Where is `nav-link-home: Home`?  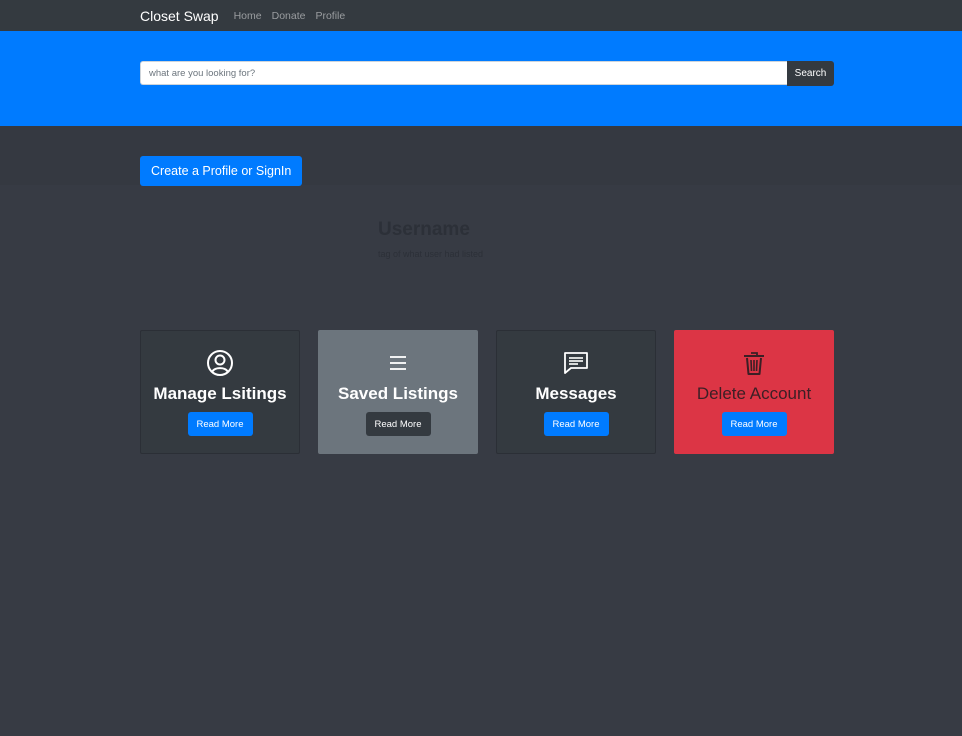
nav-link-home: Home is located at coordinates (248, 16).